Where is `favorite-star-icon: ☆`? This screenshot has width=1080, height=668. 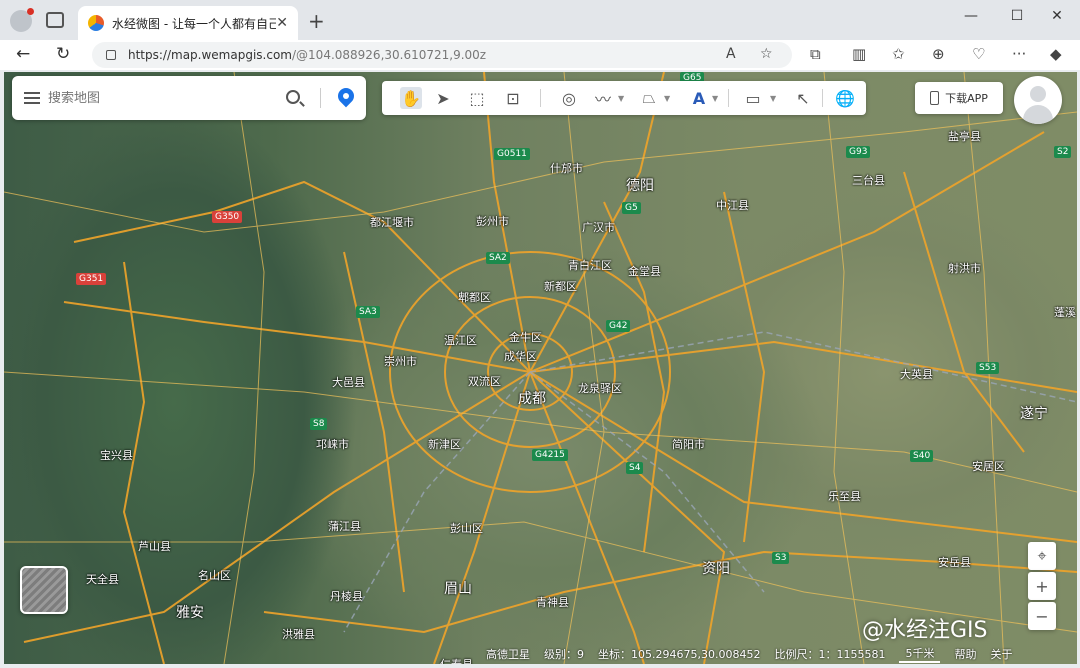
favorite-star-icon: ☆ is located at coordinates (766, 54).